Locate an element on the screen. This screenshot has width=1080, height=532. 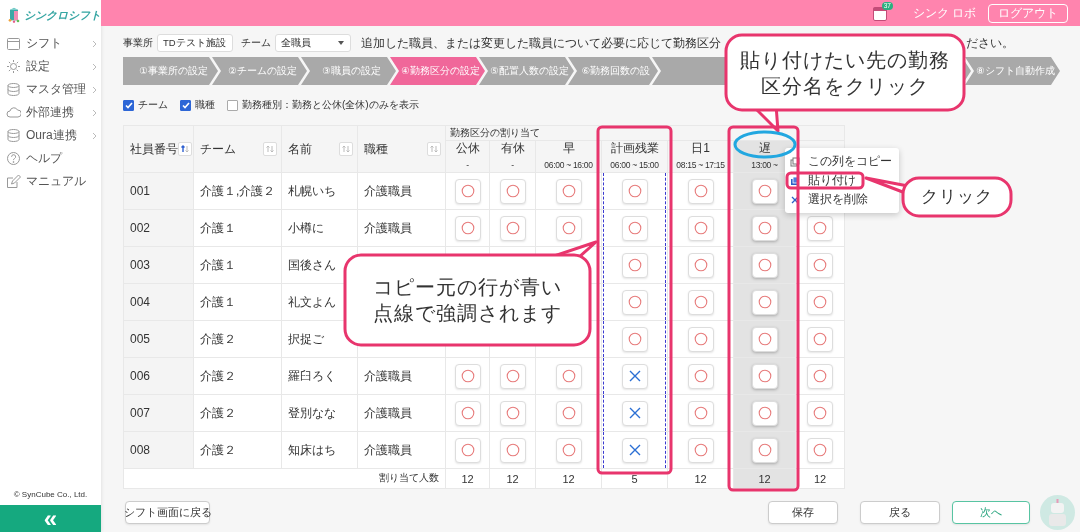
save-button: 保存 is located at coordinates (803, 512).